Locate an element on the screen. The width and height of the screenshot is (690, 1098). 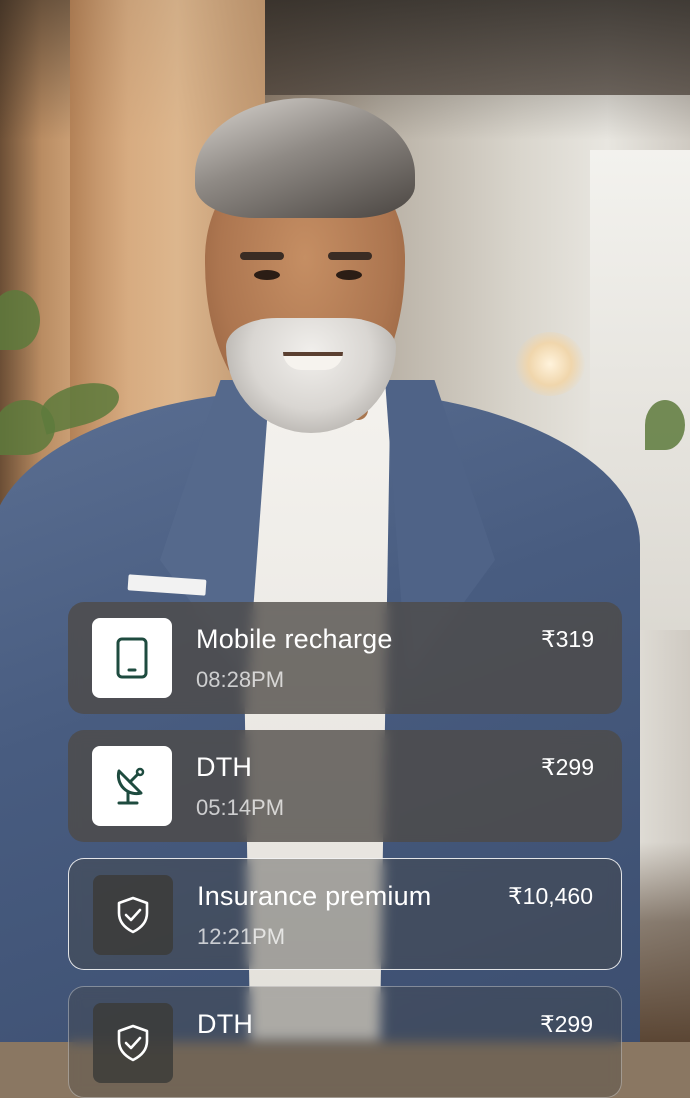
transaction-card-dth-2: DTH ₹299 is located at coordinates (345, 1042).